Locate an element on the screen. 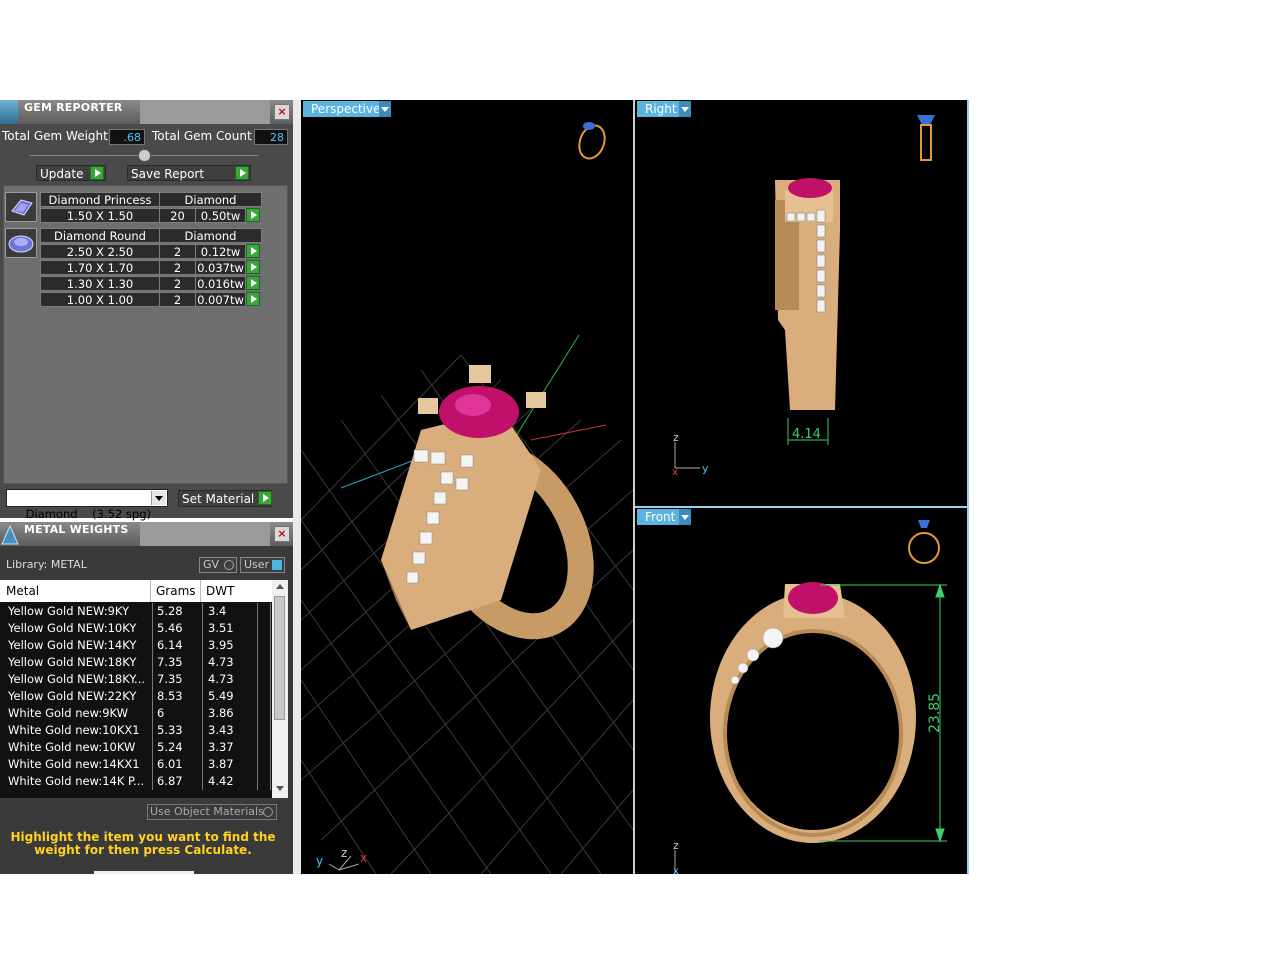 This screenshot has width=1280, height=960. axis-triad is located at coordinates (687, 455).